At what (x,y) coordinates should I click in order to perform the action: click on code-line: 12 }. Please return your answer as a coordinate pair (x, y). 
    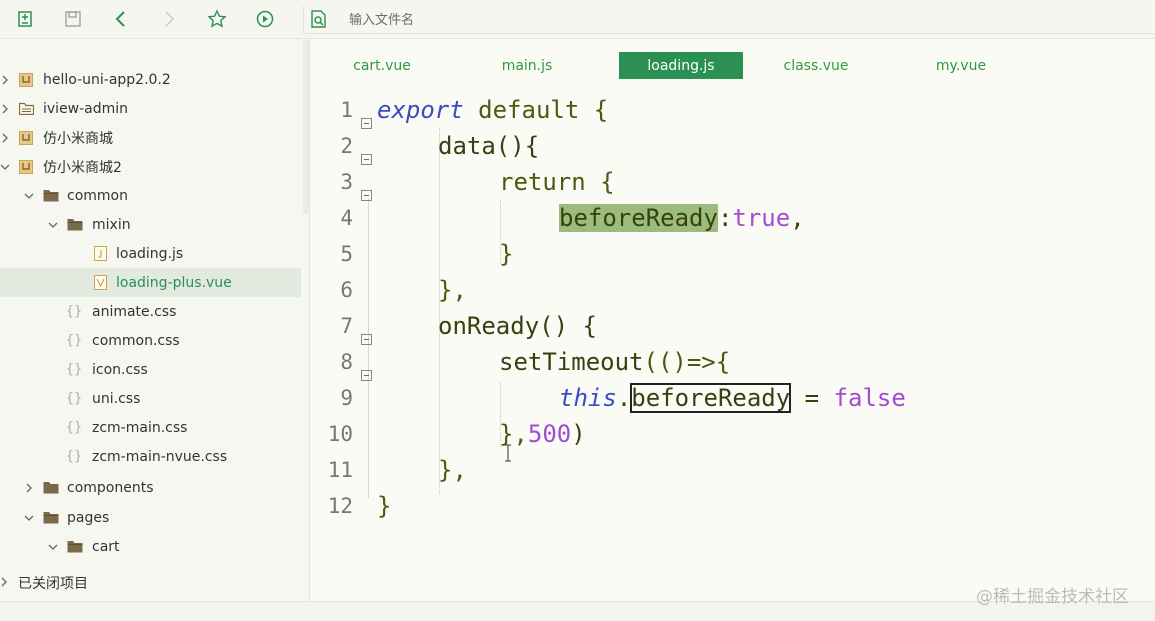
    Looking at the image, I should click on (733, 506).